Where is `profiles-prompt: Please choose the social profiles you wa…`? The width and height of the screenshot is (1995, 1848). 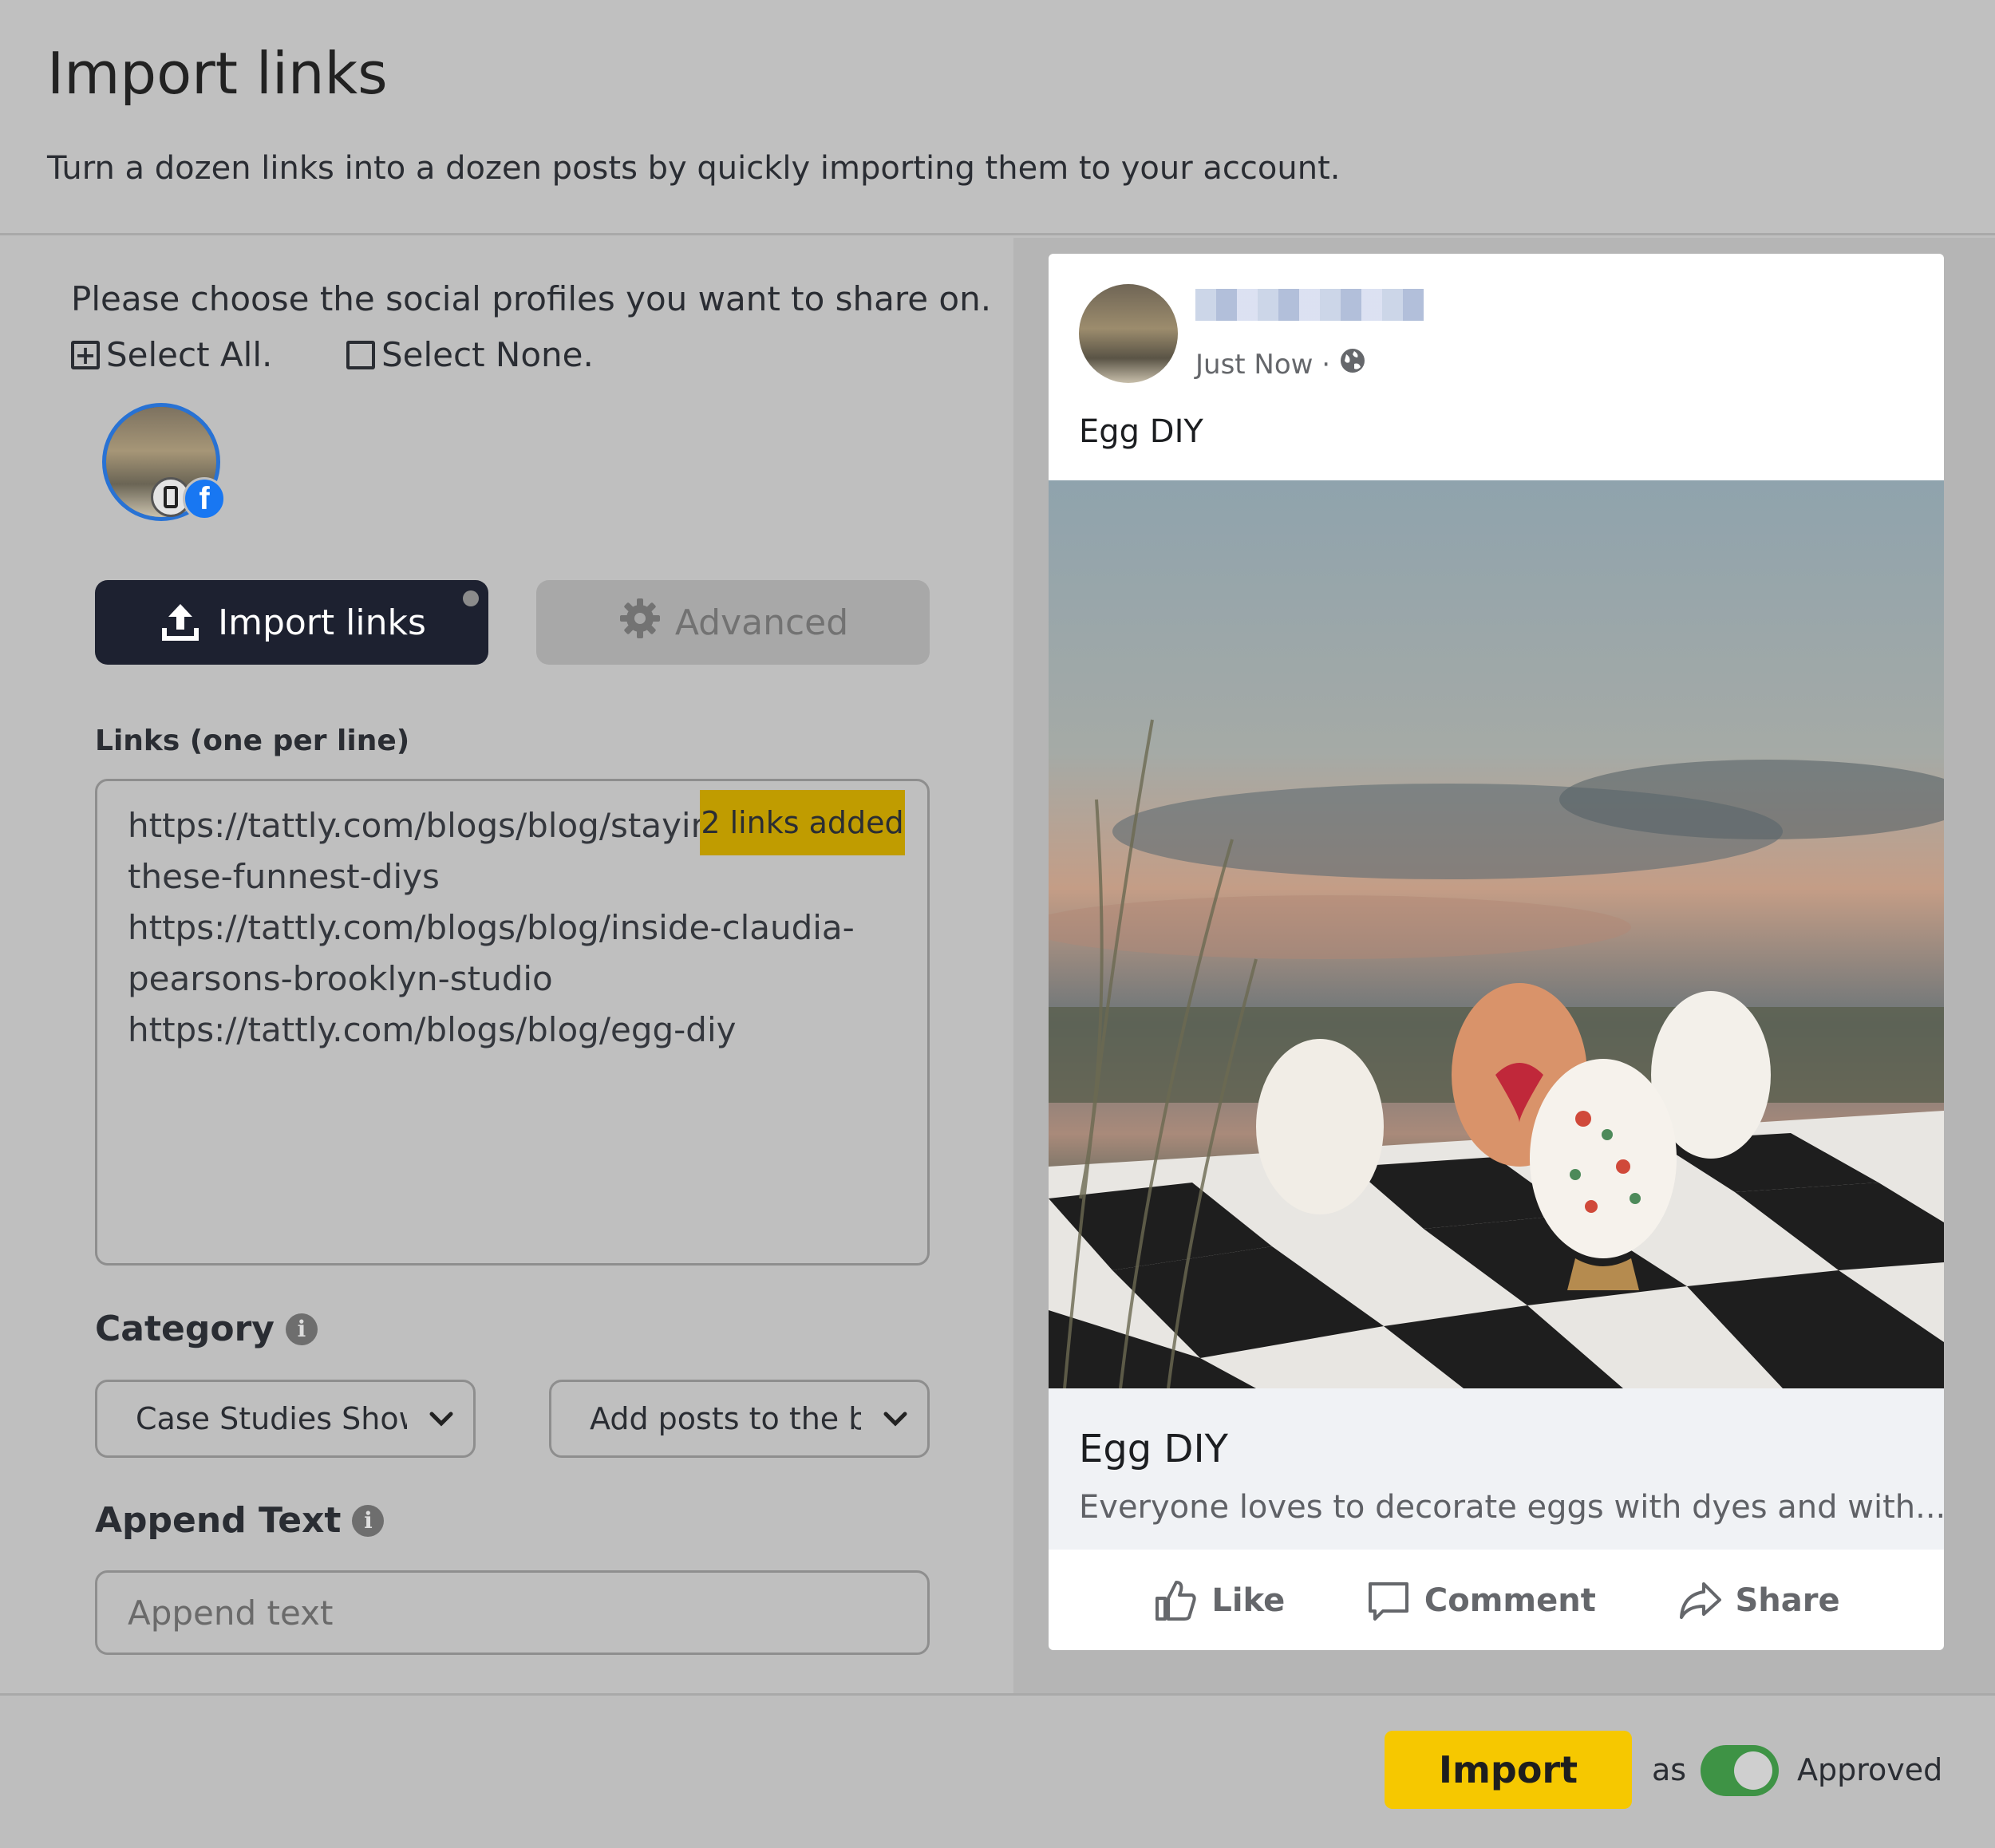 profiles-prompt: Please choose the social profiles you wa… is located at coordinates (531, 298).